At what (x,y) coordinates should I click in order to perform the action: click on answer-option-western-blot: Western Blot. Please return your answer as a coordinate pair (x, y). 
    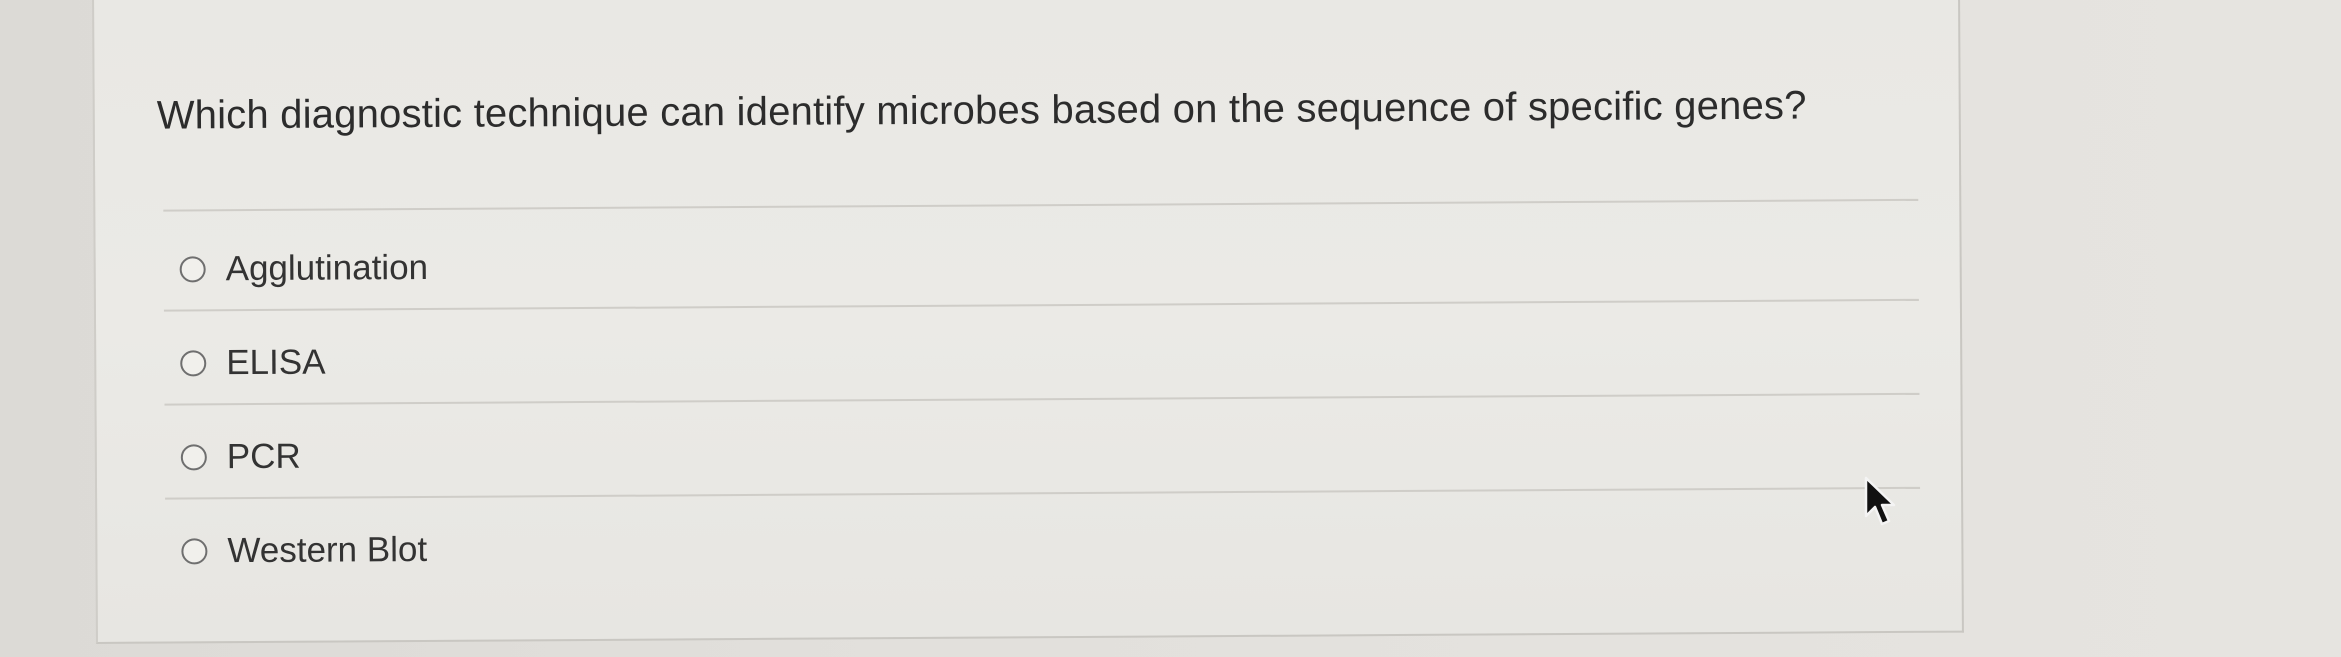
    Looking at the image, I should click on (304, 550).